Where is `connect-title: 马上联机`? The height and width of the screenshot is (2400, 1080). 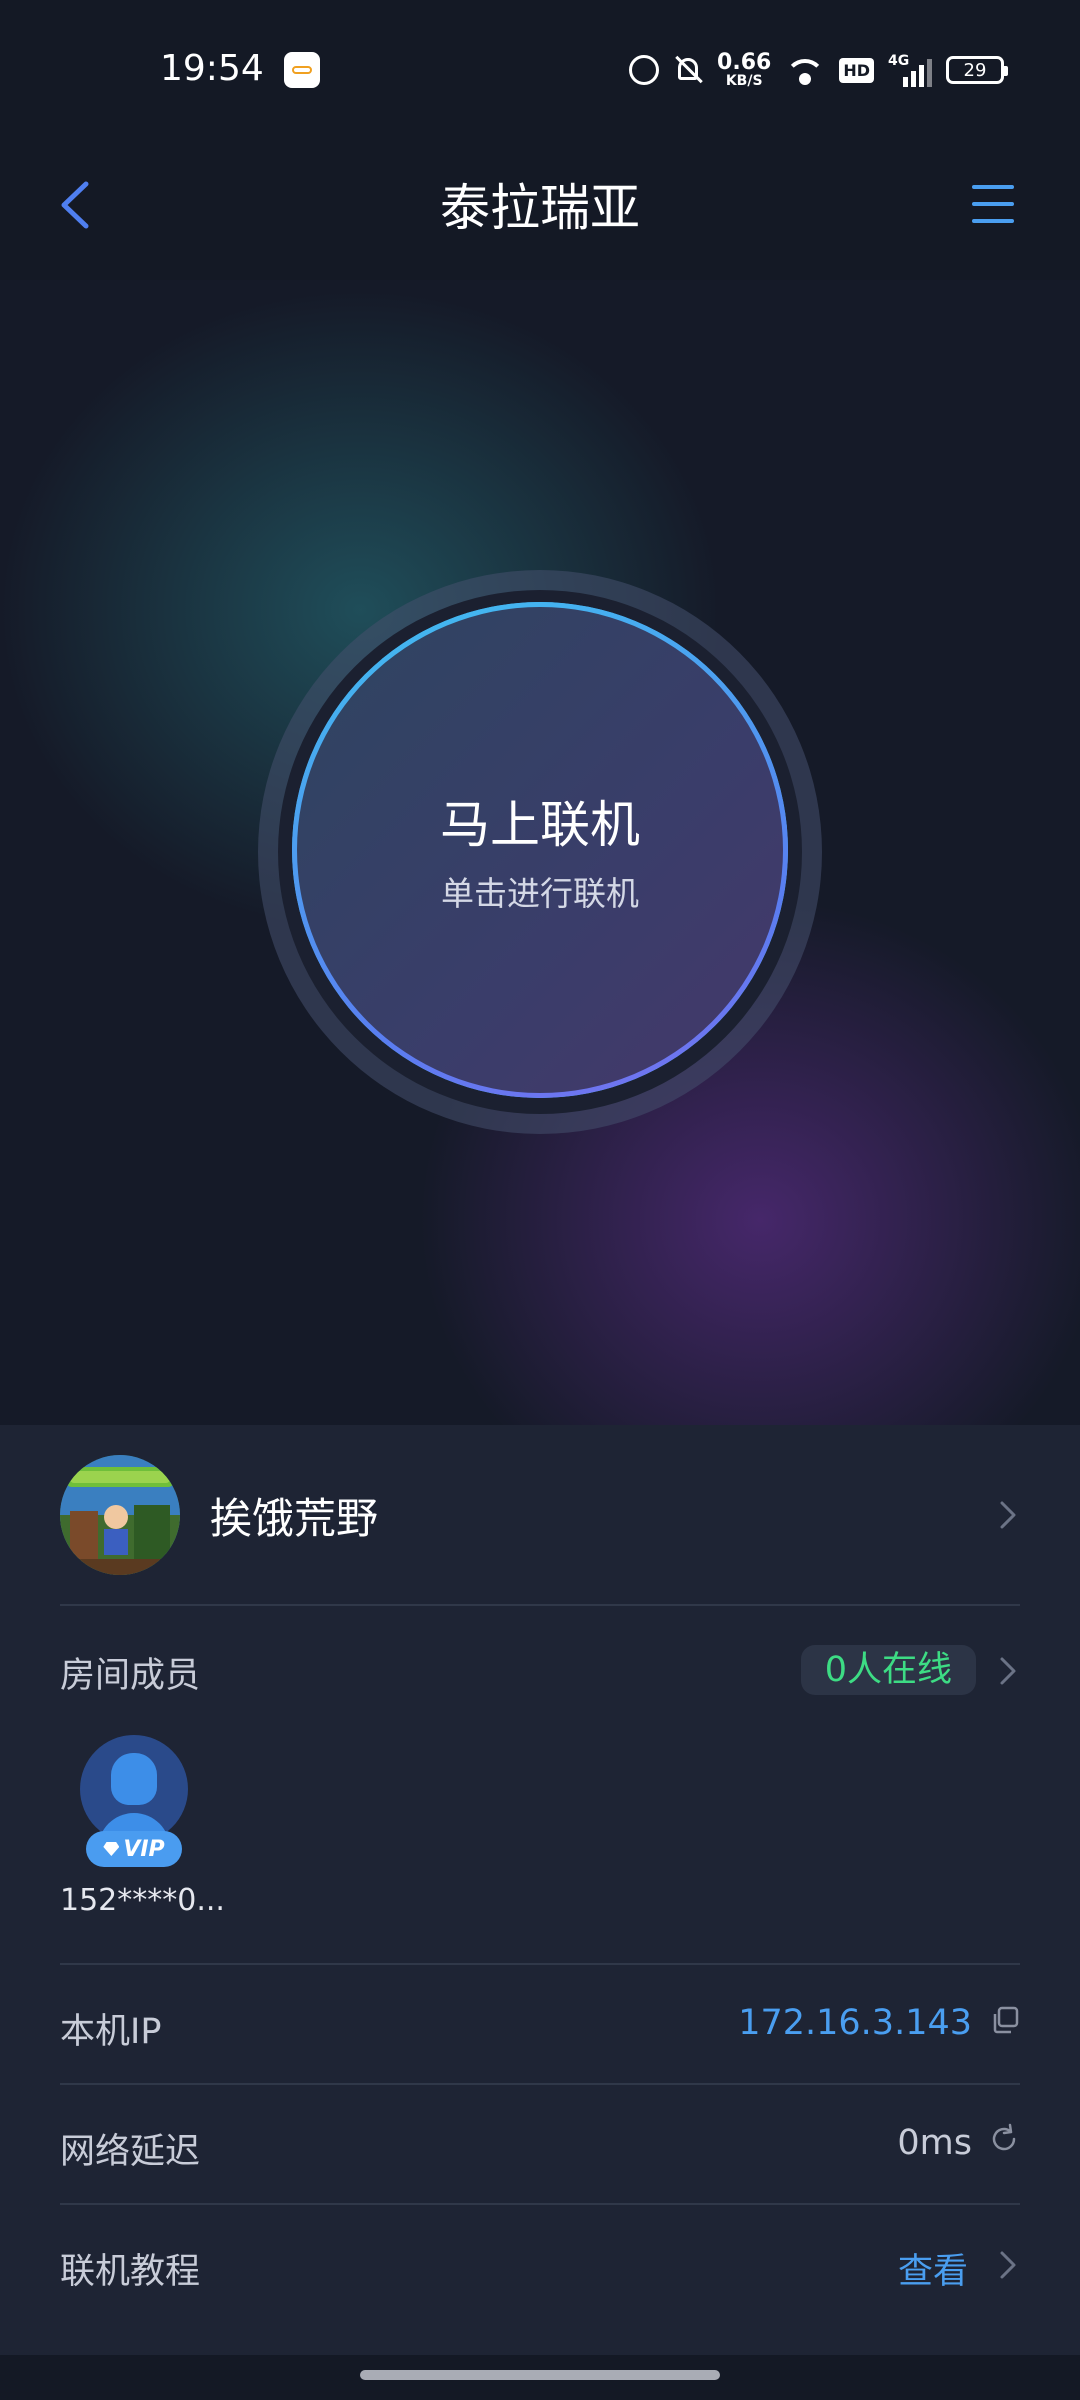
connect-title: 马上联机 is located at coordinates (540, 825).